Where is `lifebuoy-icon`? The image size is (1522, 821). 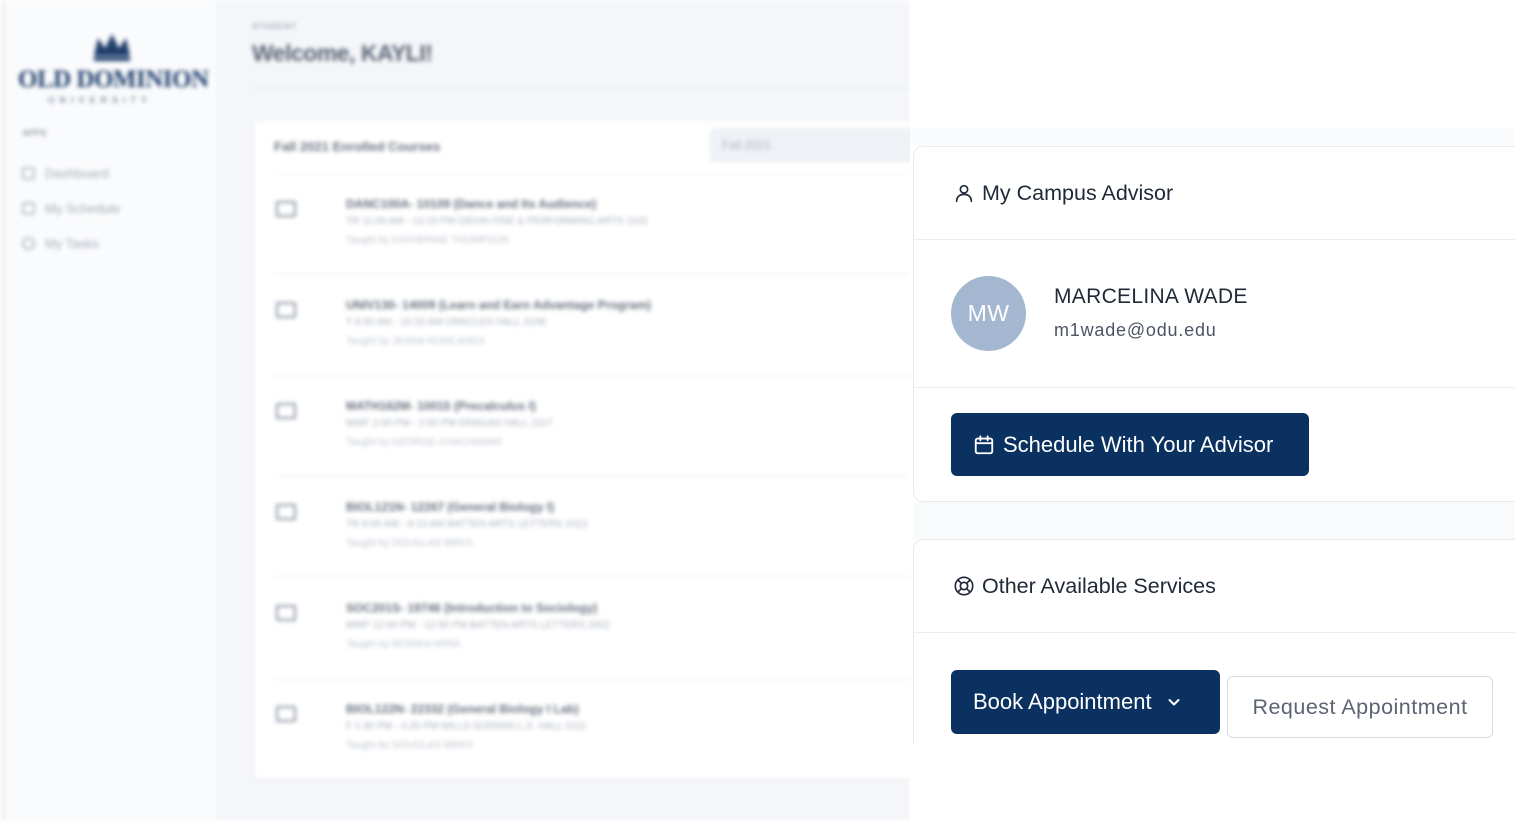
lifebuoy-icon is located at coordinates (964, 586).